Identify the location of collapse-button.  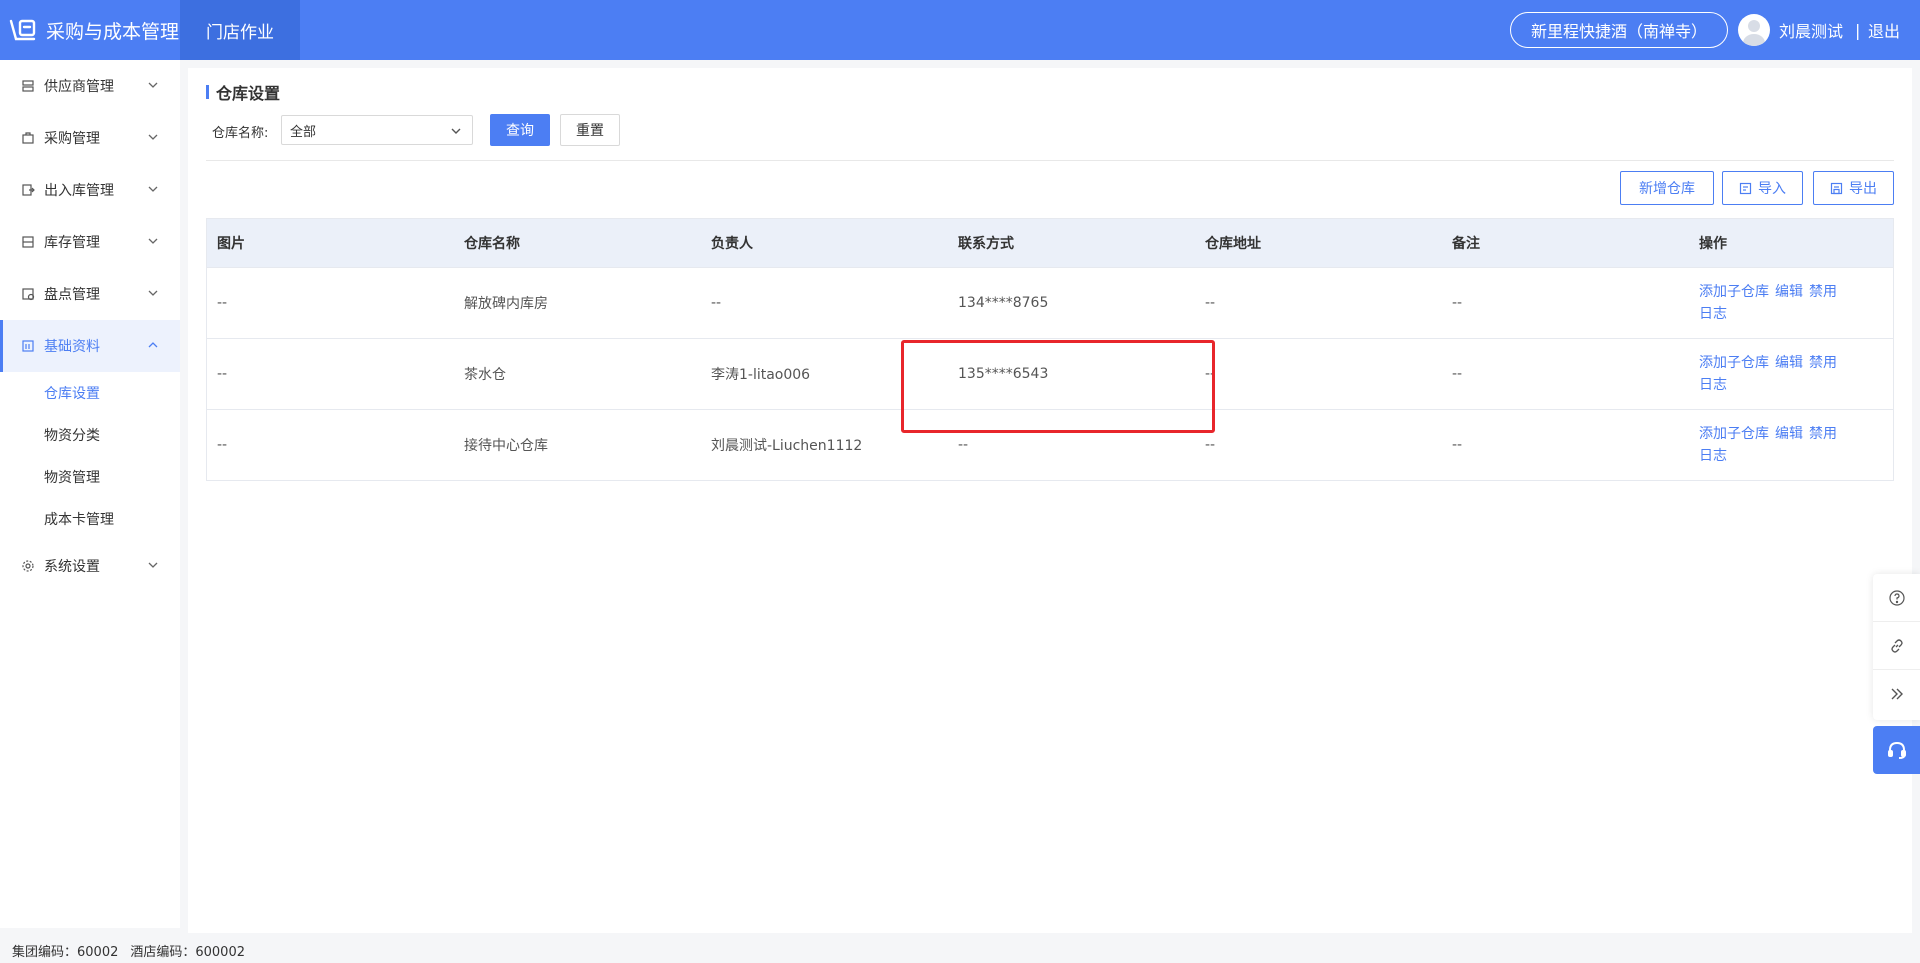
(1896, 694).